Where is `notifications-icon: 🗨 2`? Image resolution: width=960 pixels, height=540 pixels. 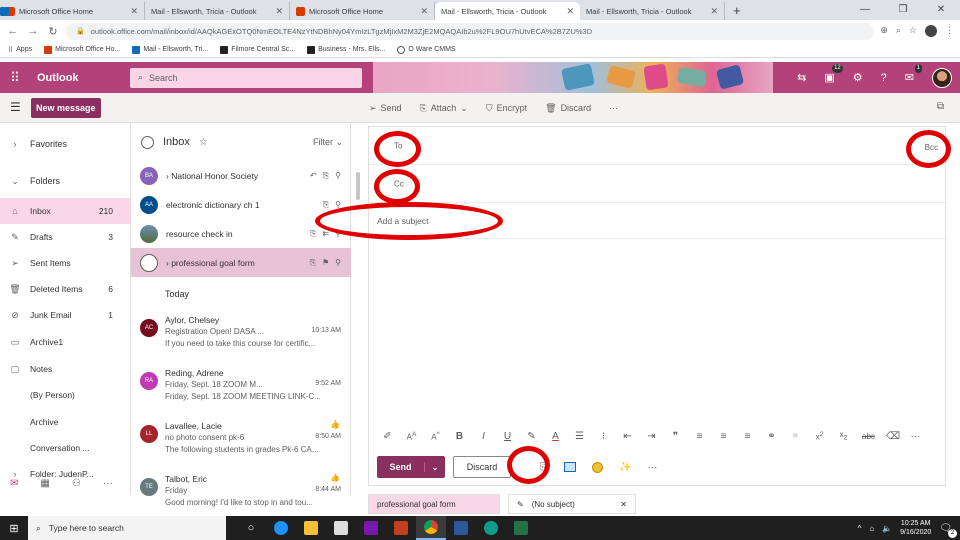 notifications-icon: 🗨 2 is located at coordinates (948, 530).